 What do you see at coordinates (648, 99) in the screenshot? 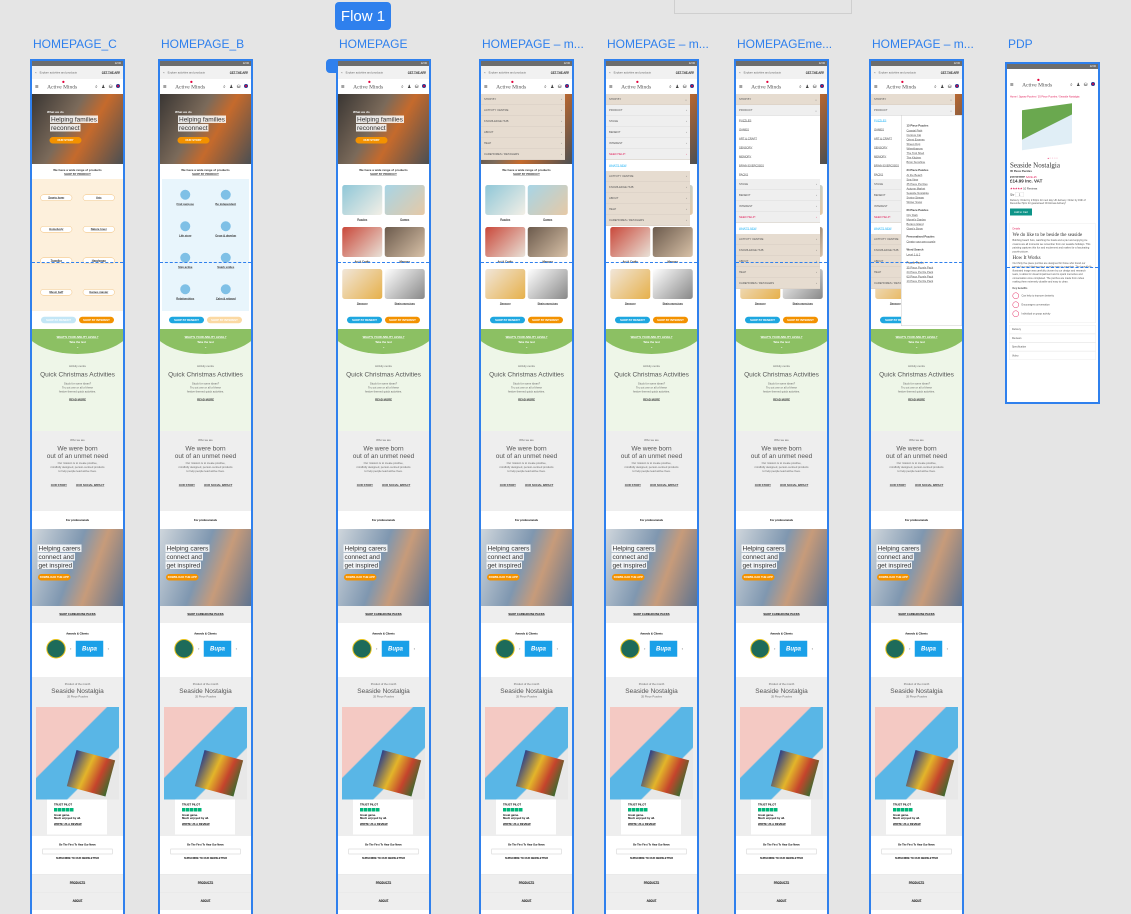
I see `menu-item: SHOP BY ⌄` at bounding box center [648, 99].